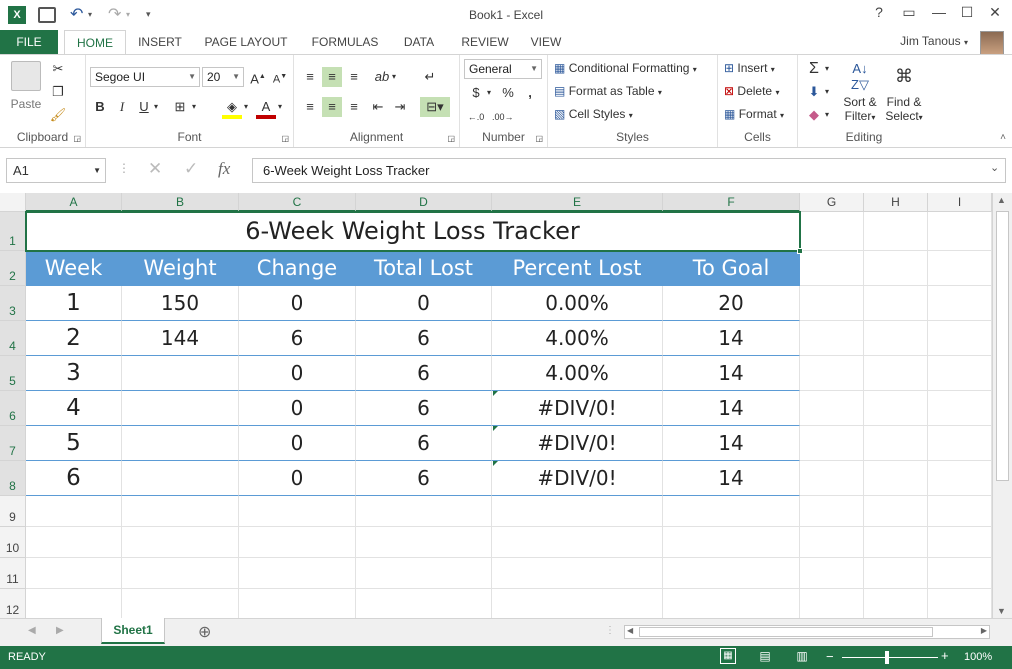 The width and height of the screenshot is (1012, 669). I want to click on scroll-up-icon: ▲, so click(1001, 200).